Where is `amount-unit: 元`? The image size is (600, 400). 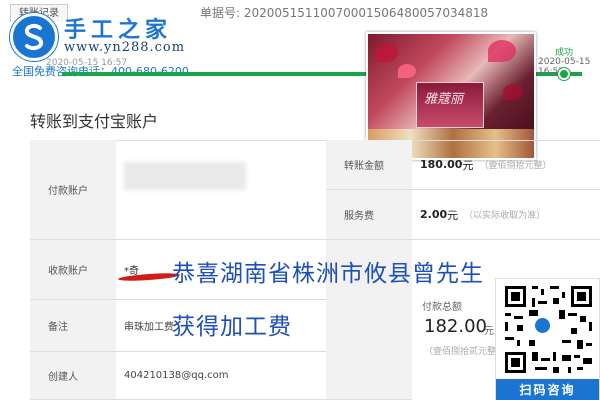
amount-unit: 元 is located at coordinates (468, 165).